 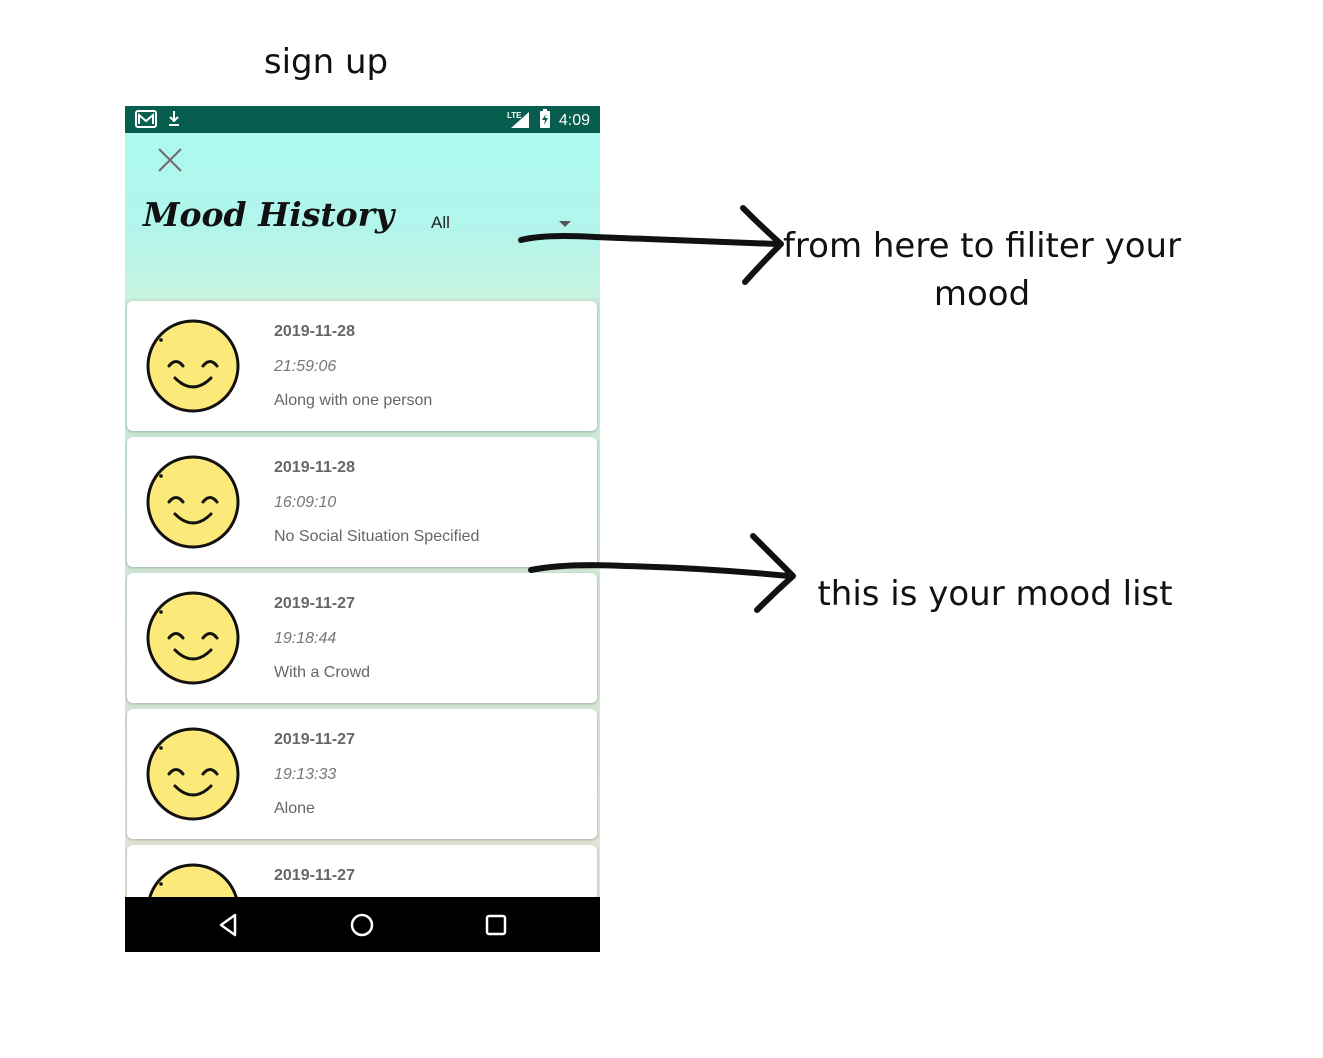 I want to click on recents-button, so click(x=496, y=925).